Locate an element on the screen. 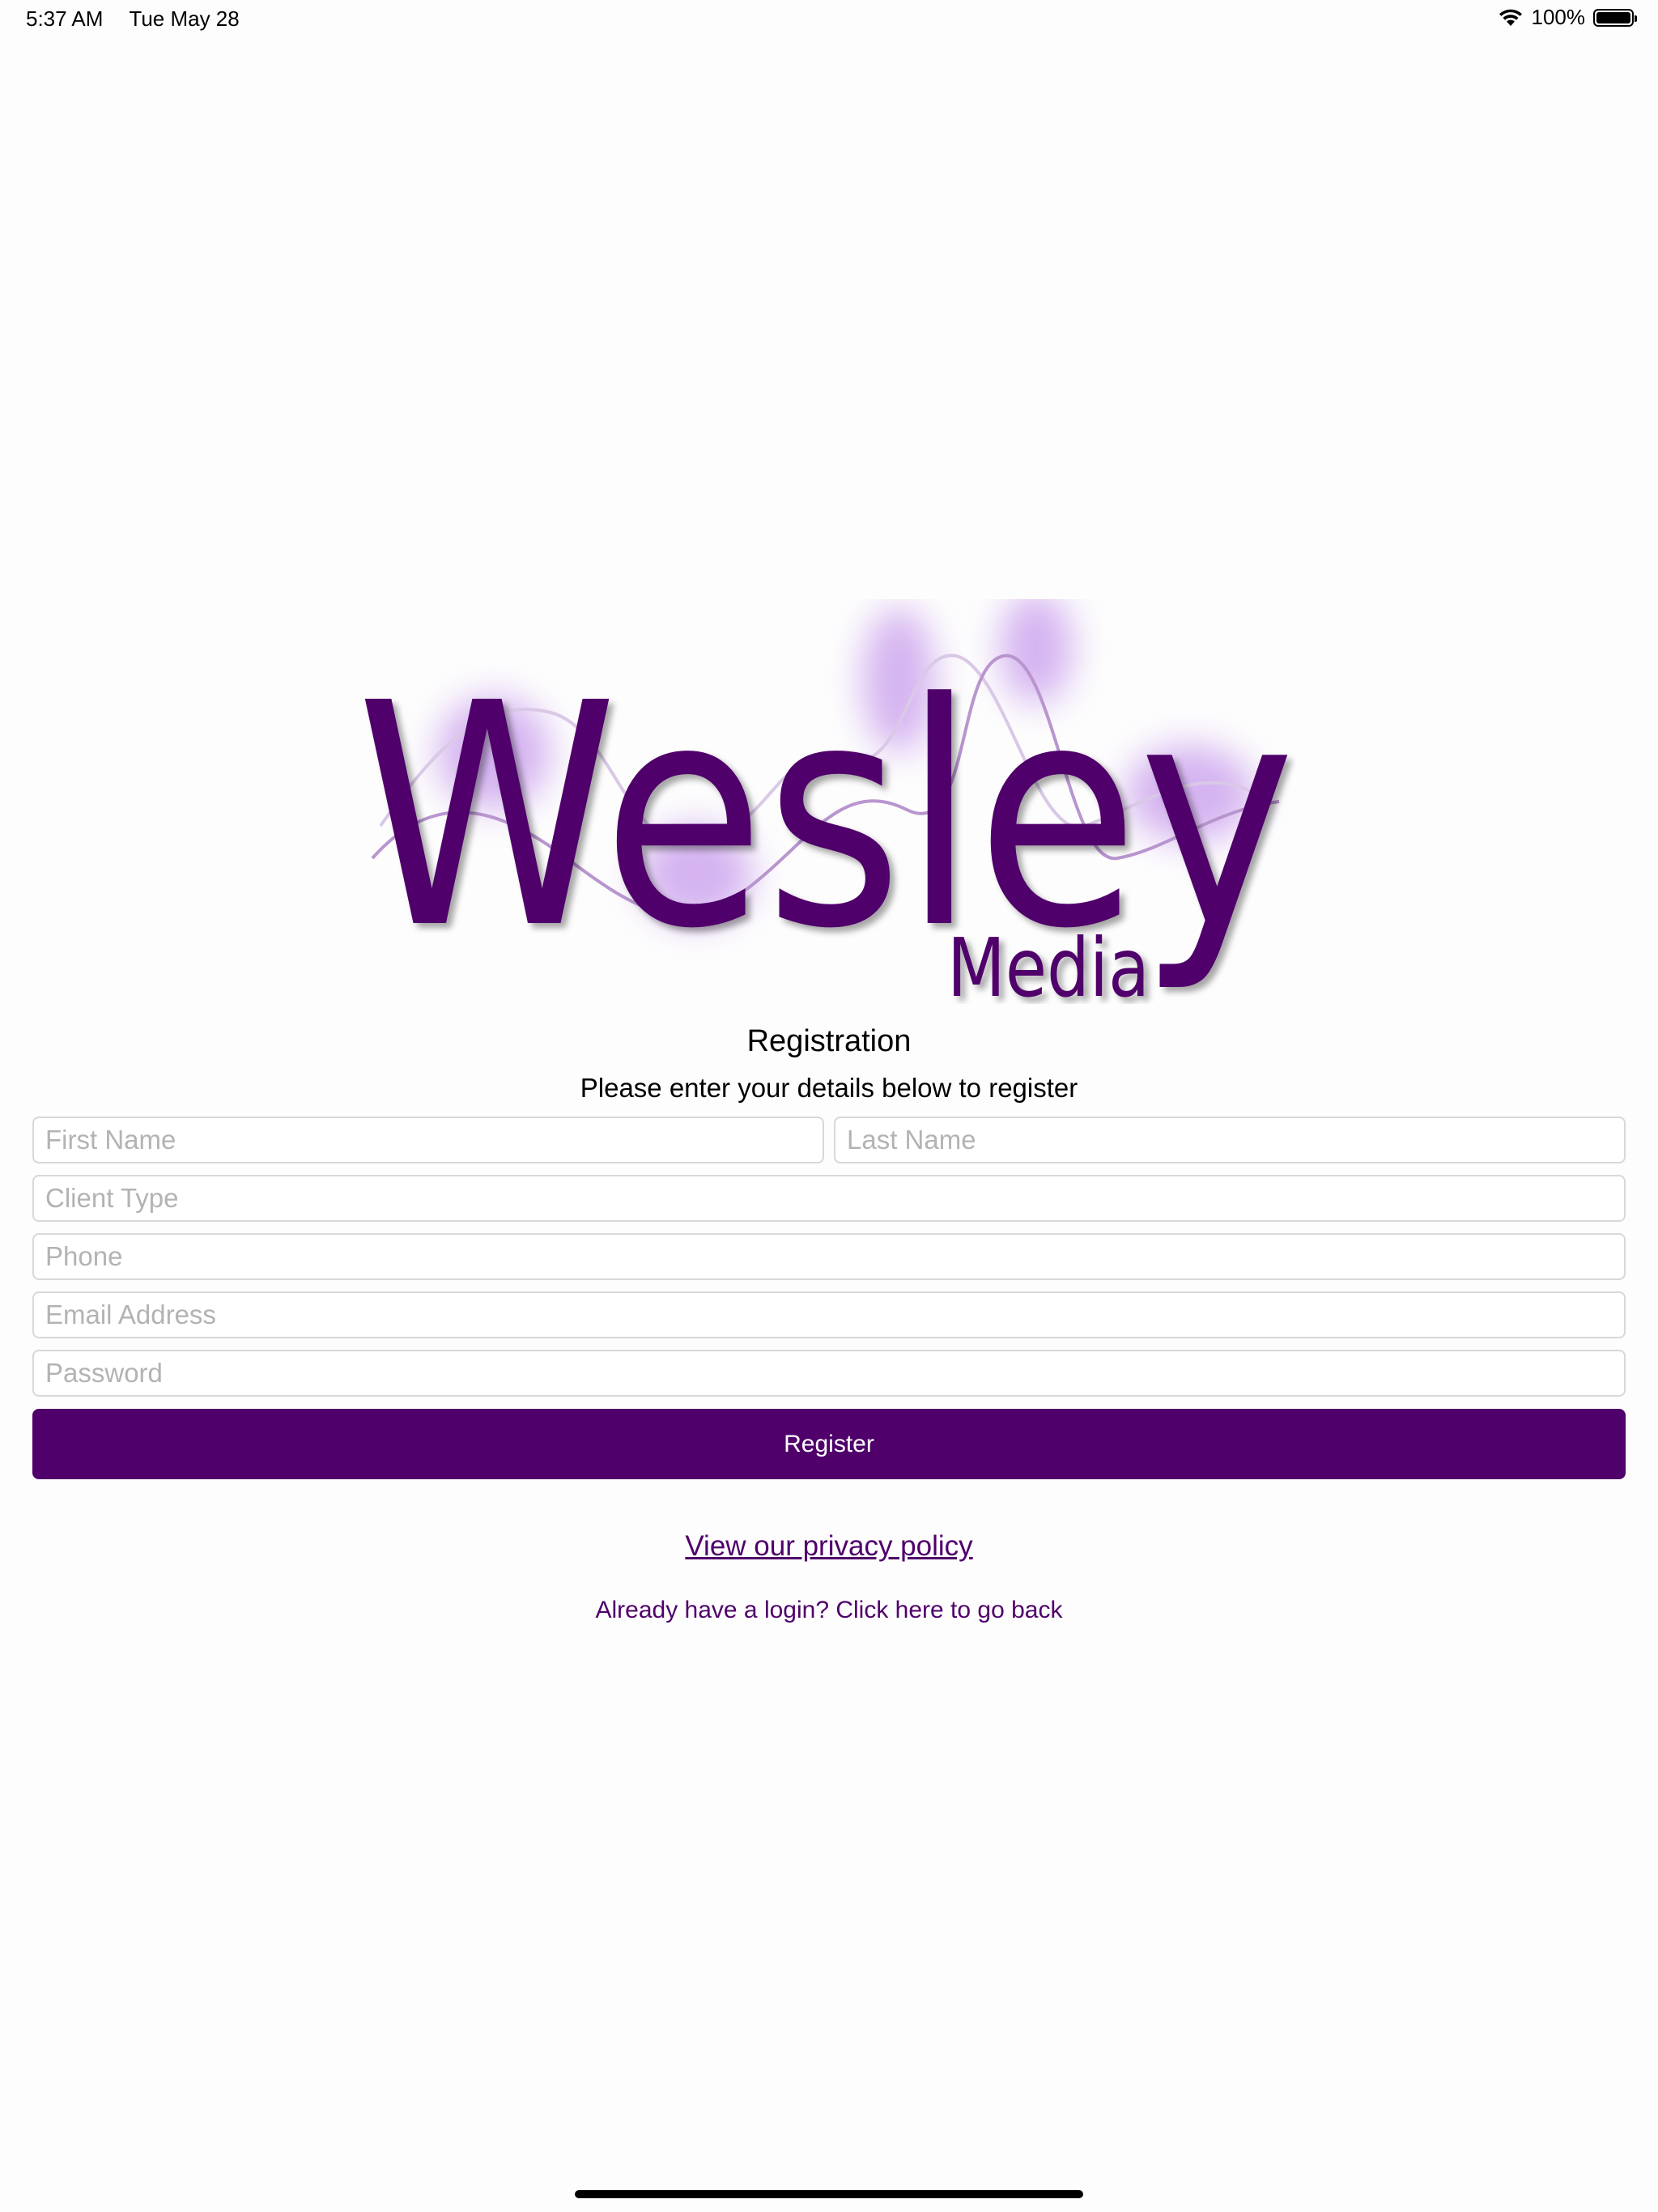 The width and height of the screenshot is (1658, 2212). client-type-input is located at coordinates (829, 1198).